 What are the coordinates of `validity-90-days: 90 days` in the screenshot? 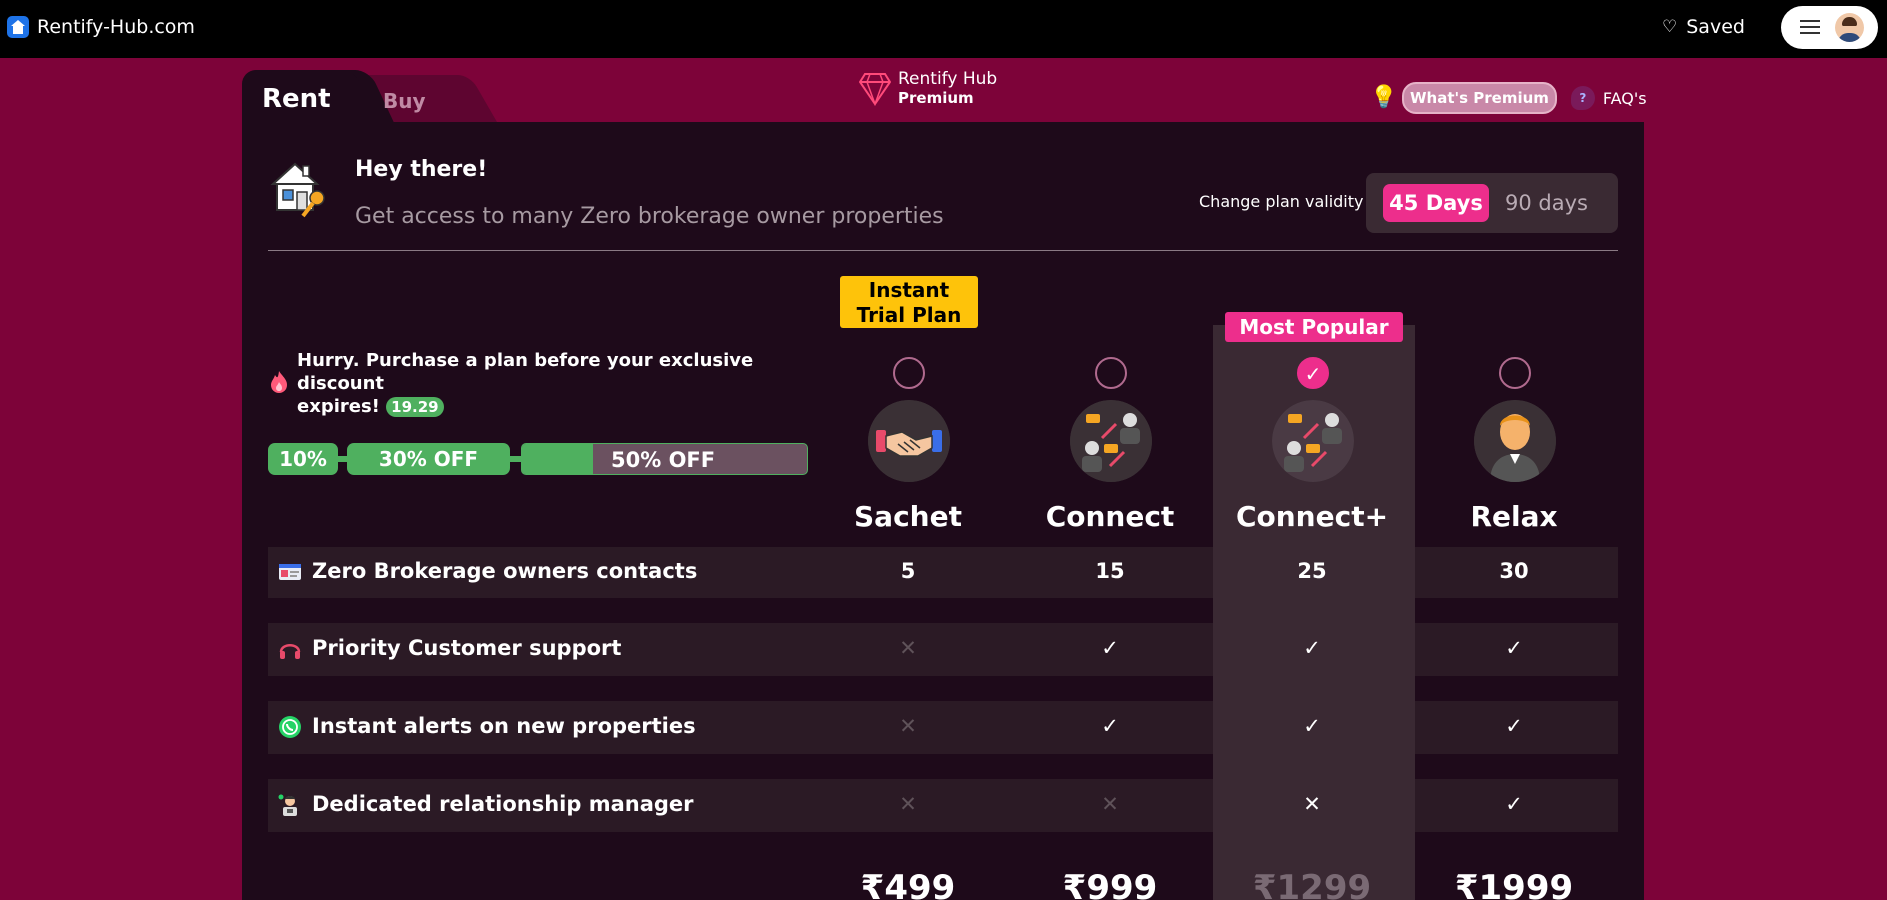 It's located at (1546, 203).